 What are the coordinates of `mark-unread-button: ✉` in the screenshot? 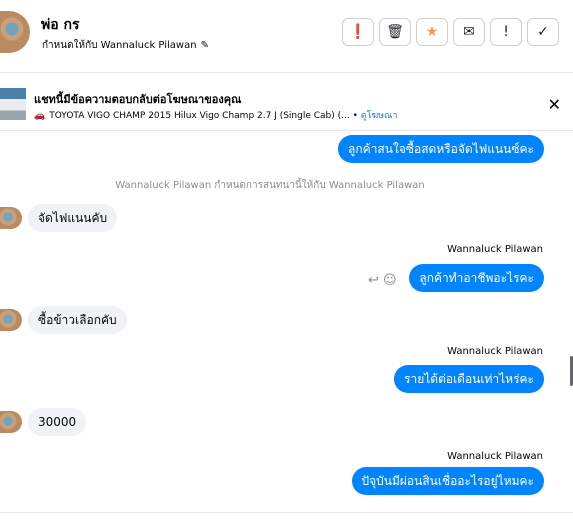 It's located at (469, 32).